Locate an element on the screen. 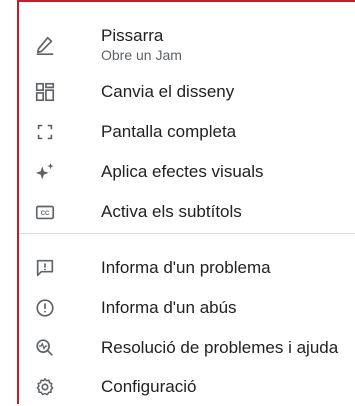 This screenshot has width=355, height=406. menu-item-report-problem: Informa d'un problema is located at coordinates (187, 268).